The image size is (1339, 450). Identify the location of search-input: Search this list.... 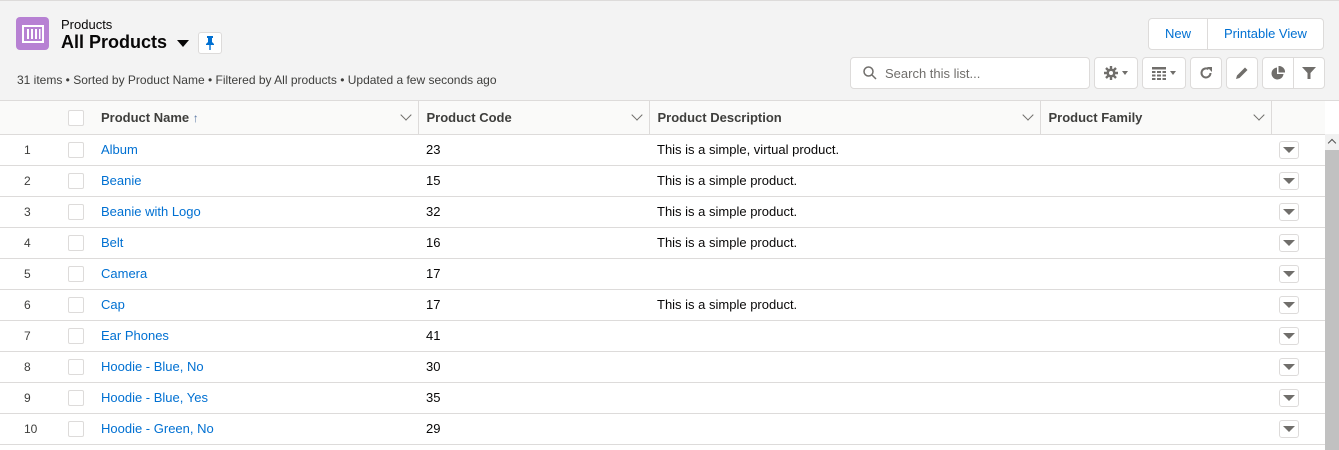
(970, 73).